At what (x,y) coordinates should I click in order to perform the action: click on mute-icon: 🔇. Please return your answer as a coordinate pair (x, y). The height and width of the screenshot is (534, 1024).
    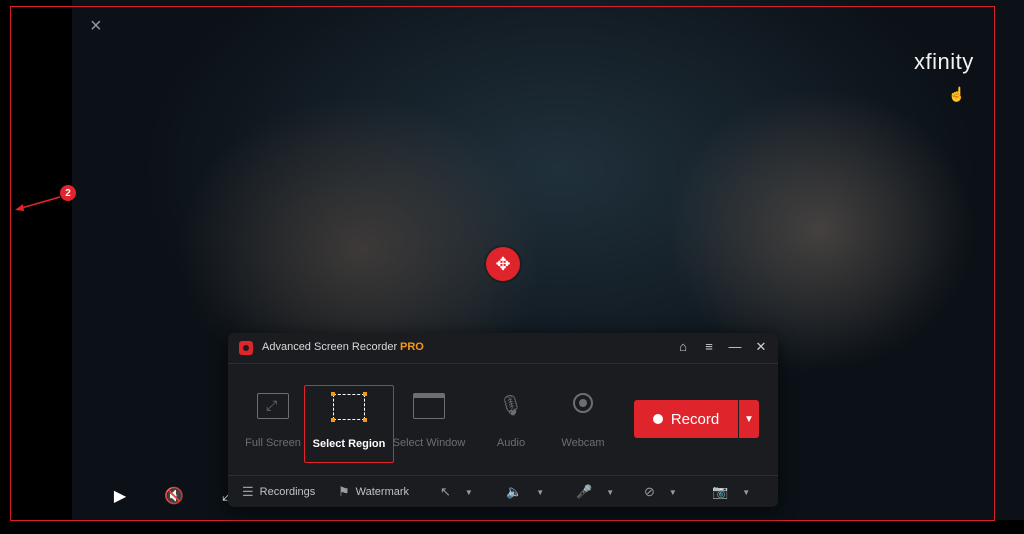
    Looking at the image, I should click on (174, 496).